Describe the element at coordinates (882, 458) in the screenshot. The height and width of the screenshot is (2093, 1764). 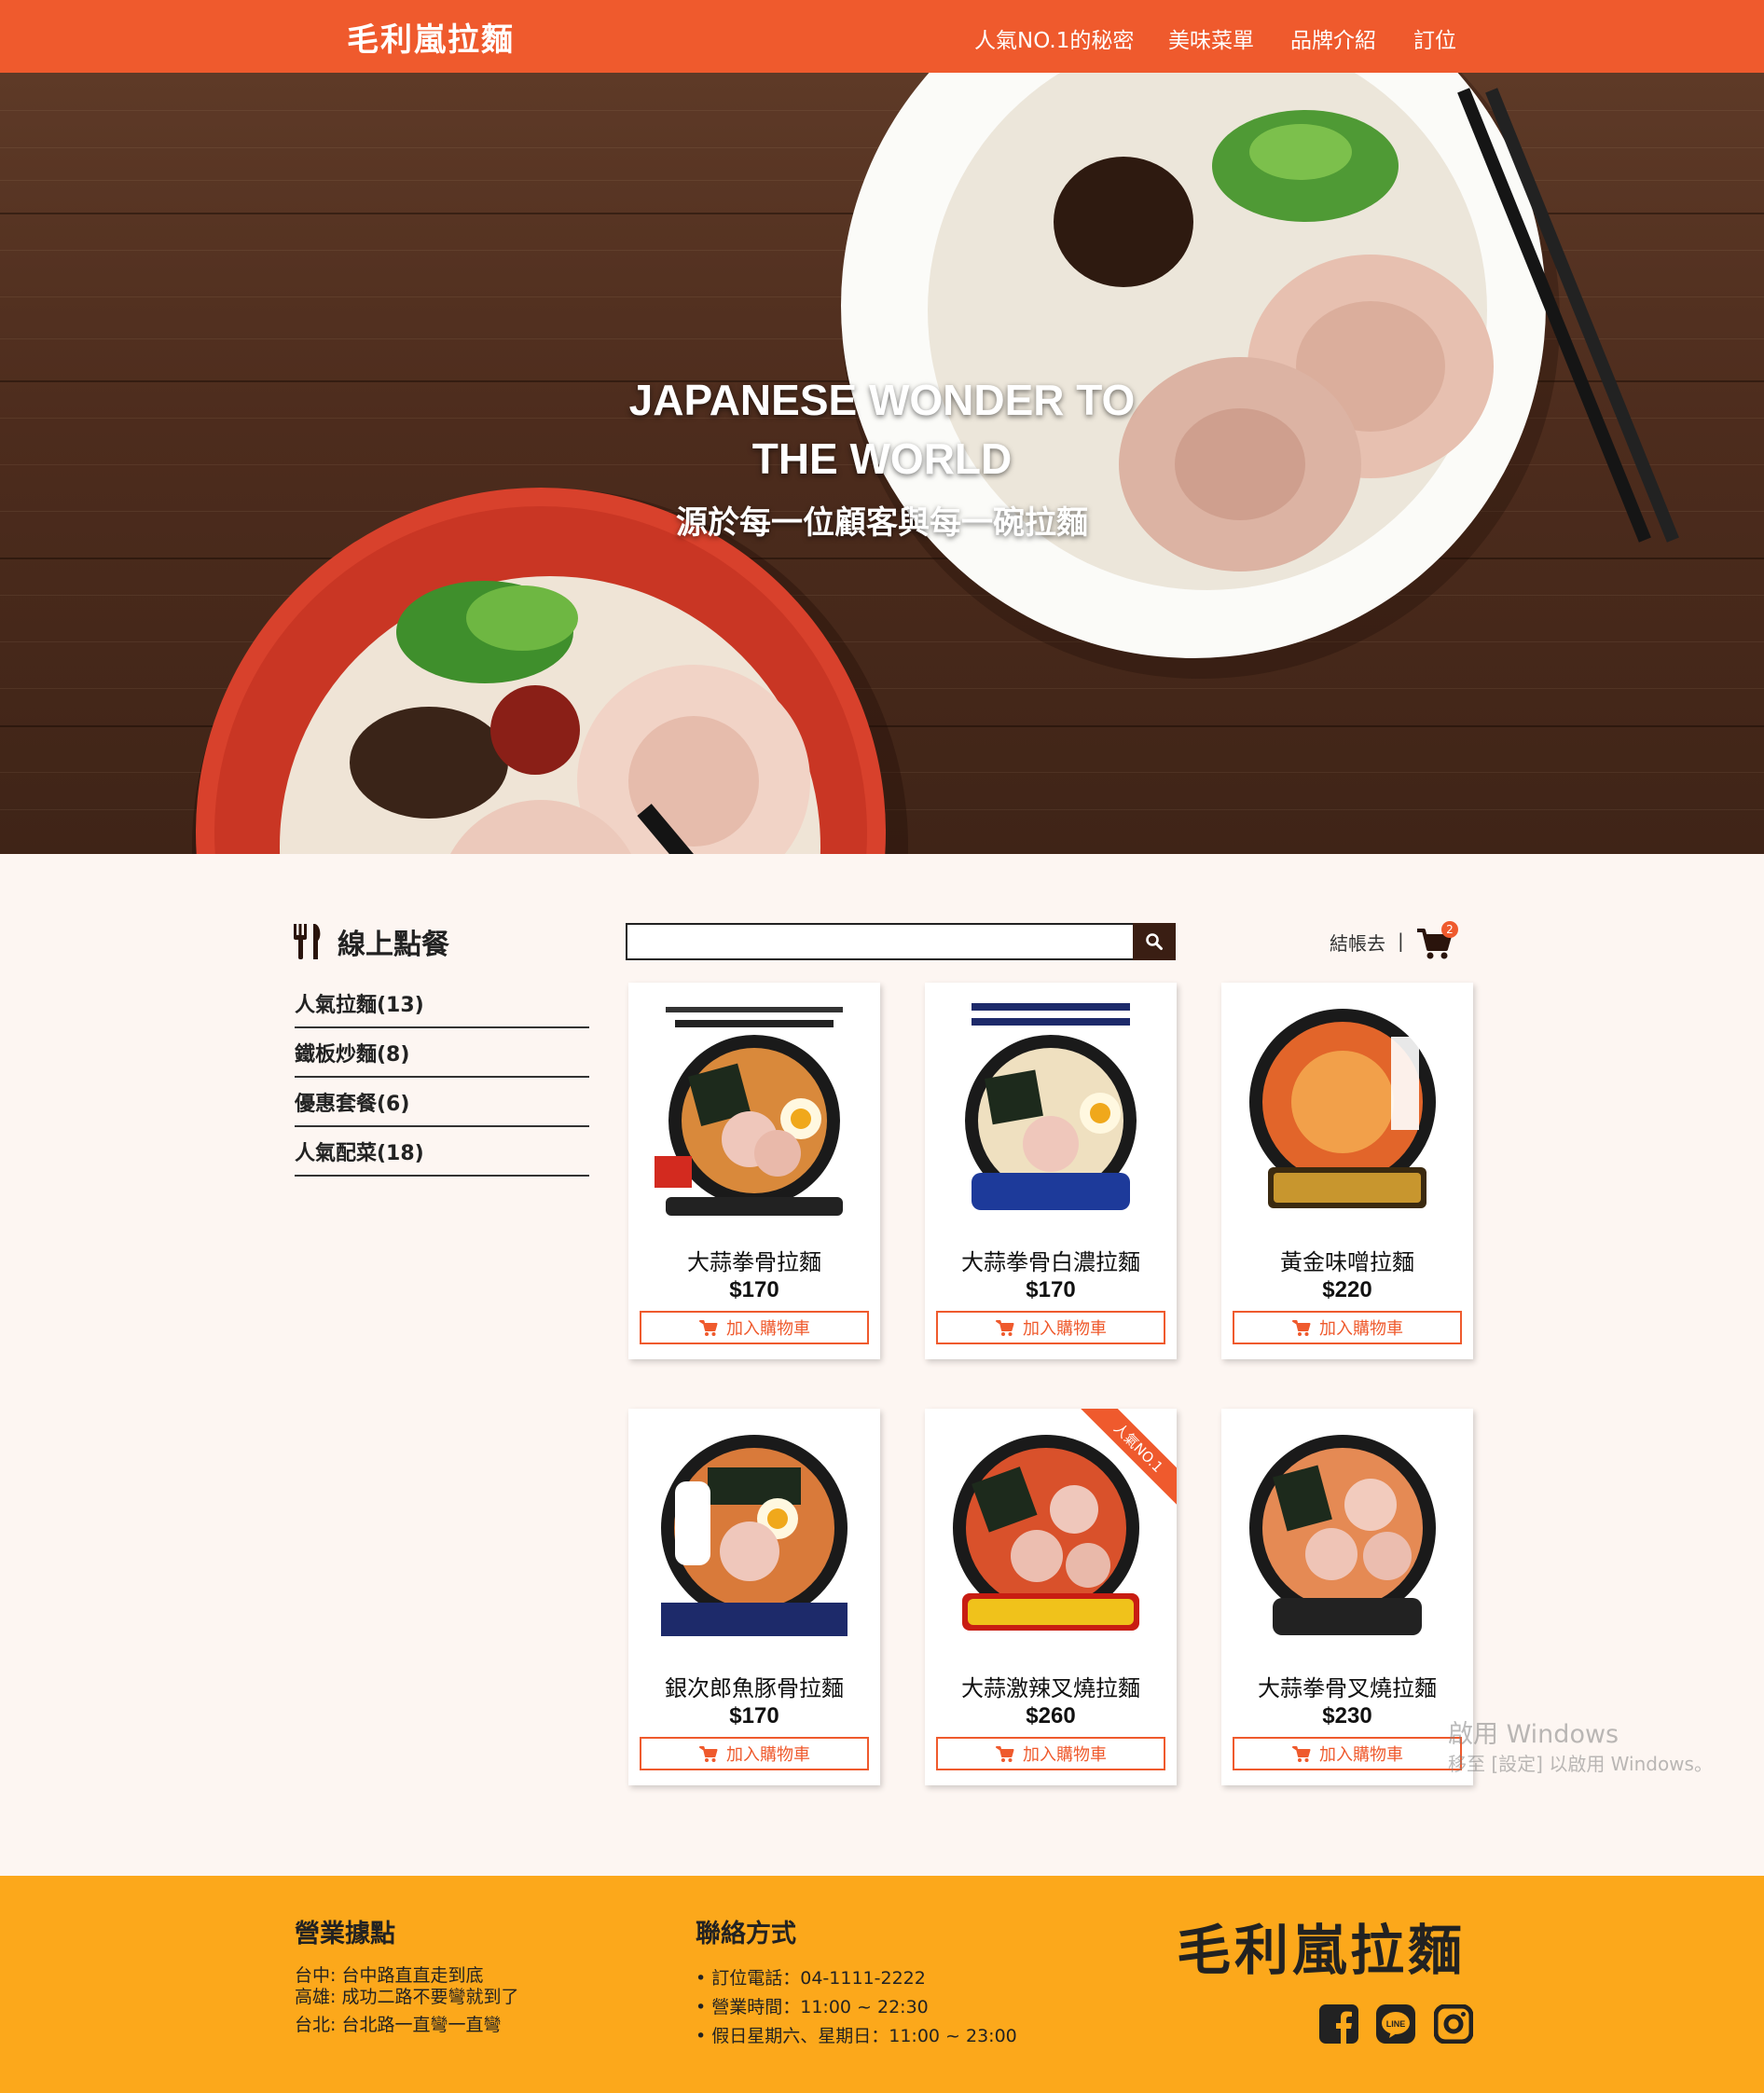
I see `hero-title-line2: THE WORLD` at that location.